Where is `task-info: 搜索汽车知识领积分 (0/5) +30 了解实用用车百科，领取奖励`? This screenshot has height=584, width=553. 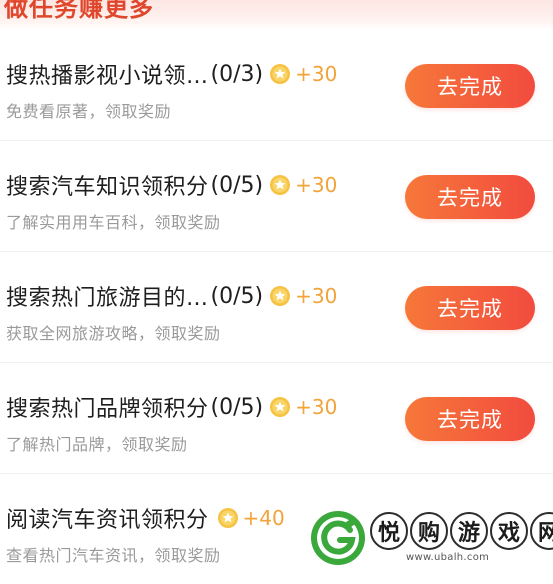 task-info: 搜索汽车知识领积分 (0/5) +30 了解实用用车百科，领取奖励 is located at coordinates (189, 201).